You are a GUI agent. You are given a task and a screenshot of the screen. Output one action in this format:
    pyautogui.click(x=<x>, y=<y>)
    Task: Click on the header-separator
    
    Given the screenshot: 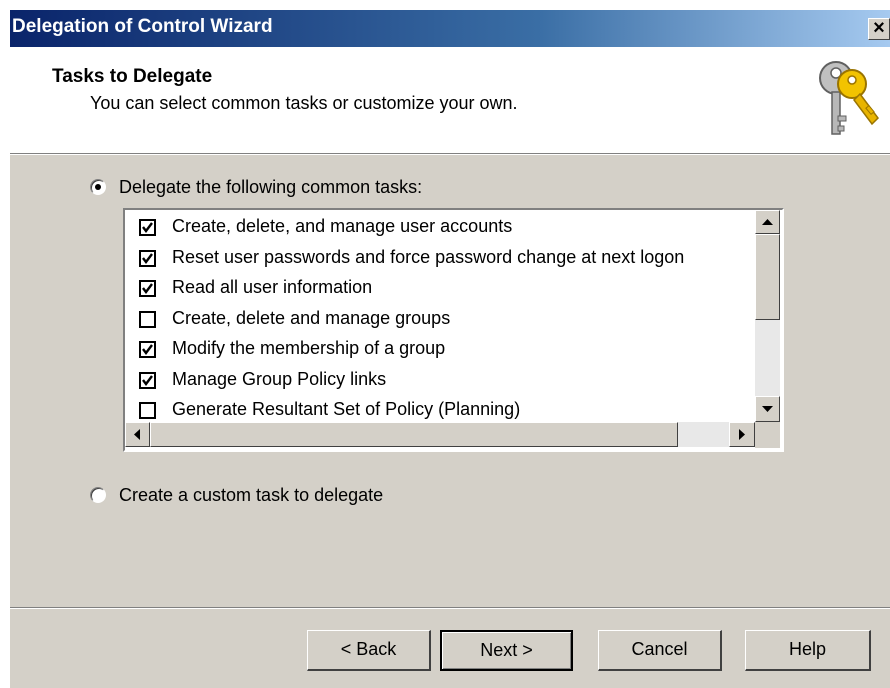 What is the action you would take?
    pyautogui.click(x=450, y=154)
    